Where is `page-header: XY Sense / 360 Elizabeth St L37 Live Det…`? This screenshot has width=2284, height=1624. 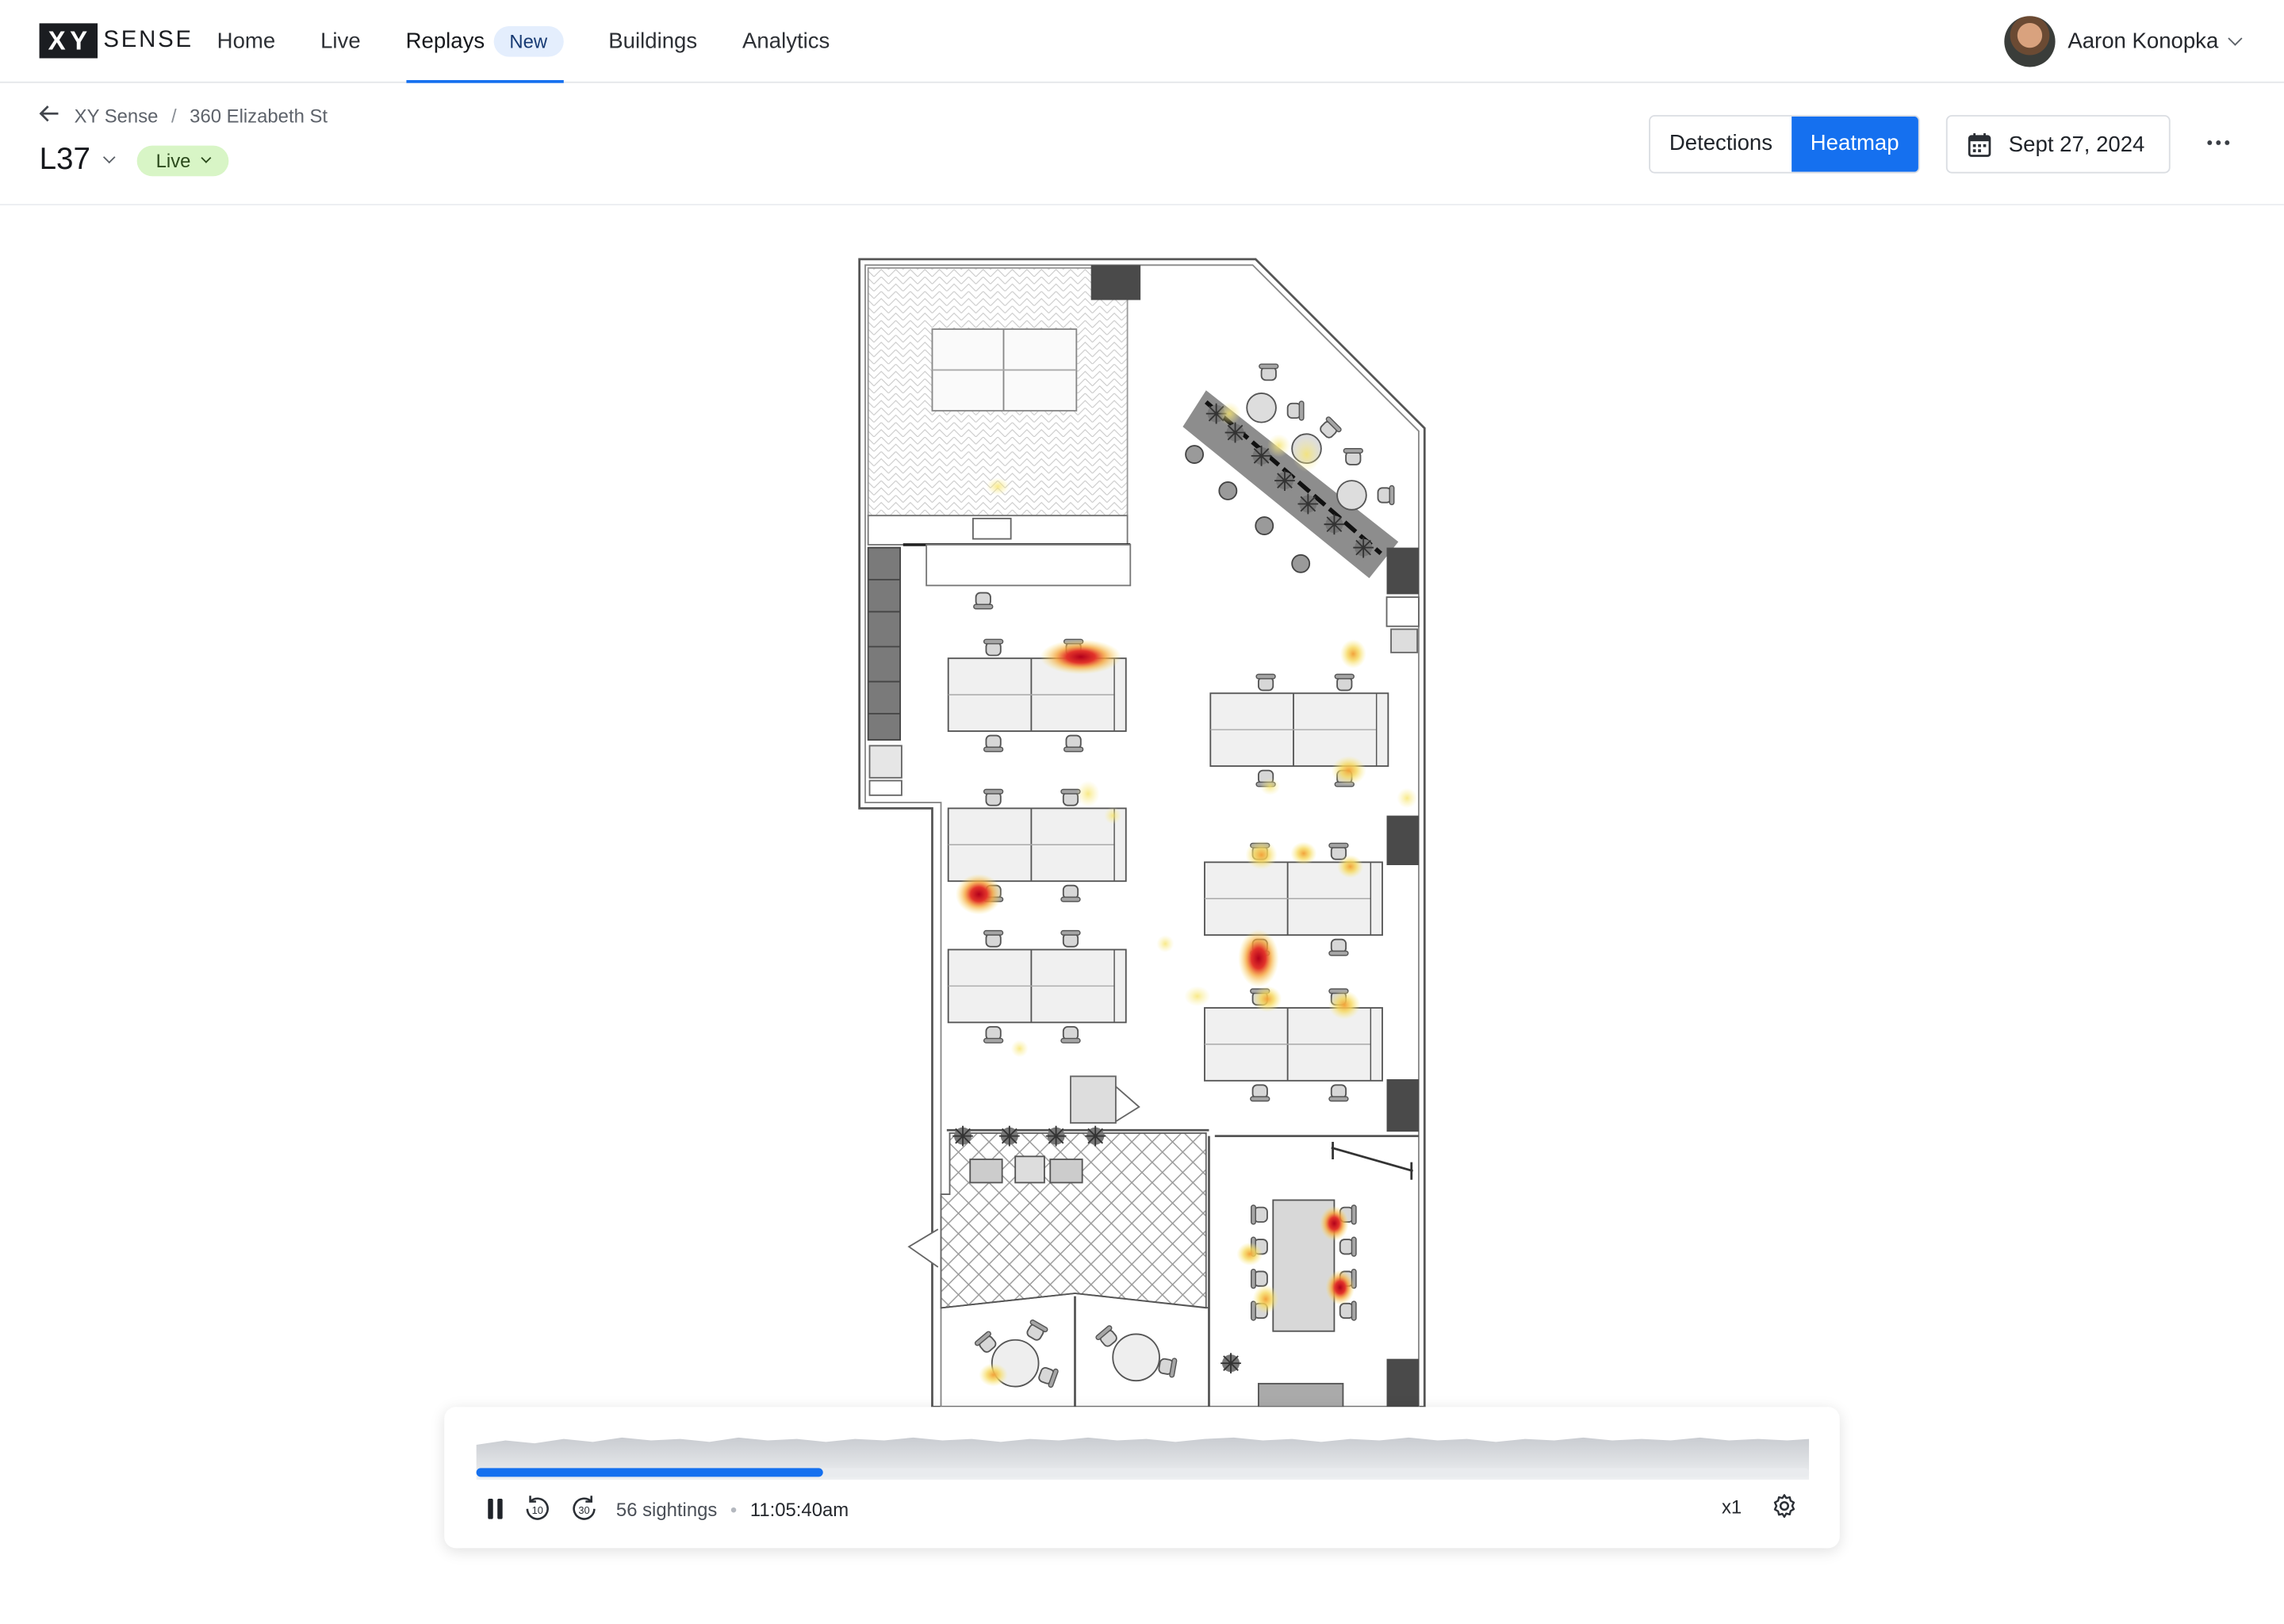 page-header: XY Sense / 360 Elizabeth St L37 Live Det… is located at coordinates (1142, 144).